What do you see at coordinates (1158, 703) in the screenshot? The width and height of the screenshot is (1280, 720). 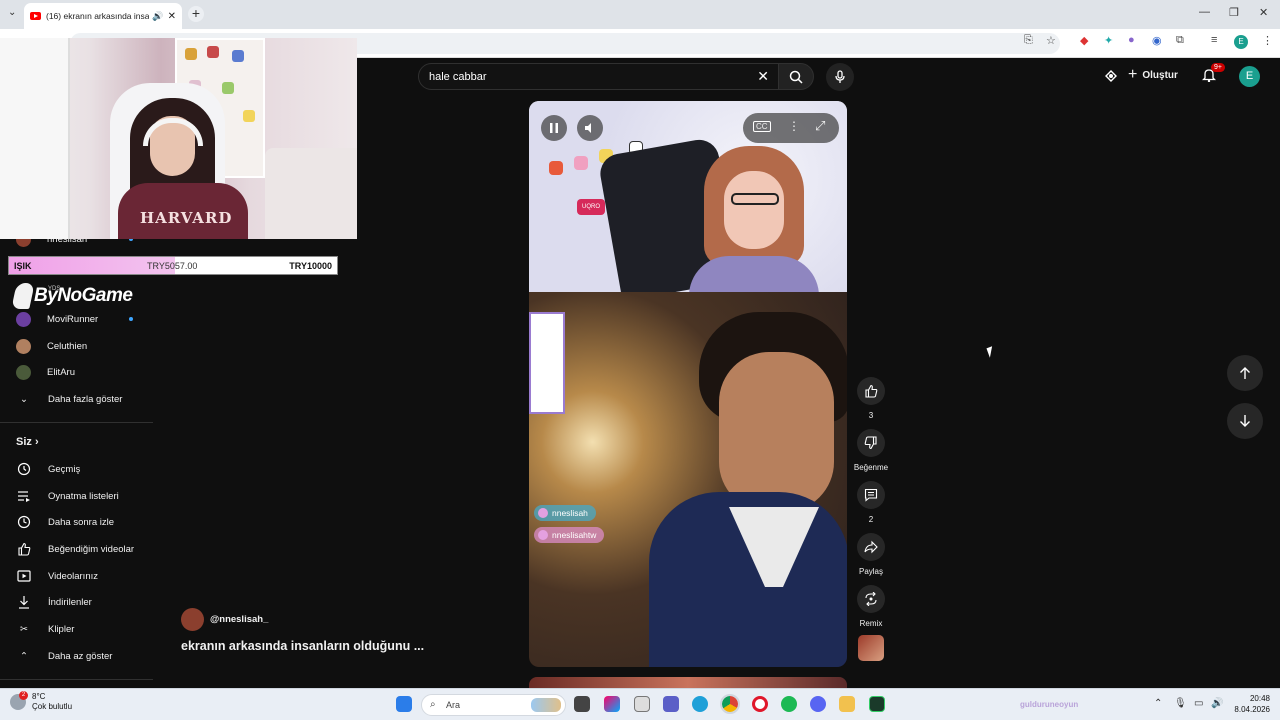 I see `tray-chevron-icon: ⌃` at bounding box center [1158, 703].